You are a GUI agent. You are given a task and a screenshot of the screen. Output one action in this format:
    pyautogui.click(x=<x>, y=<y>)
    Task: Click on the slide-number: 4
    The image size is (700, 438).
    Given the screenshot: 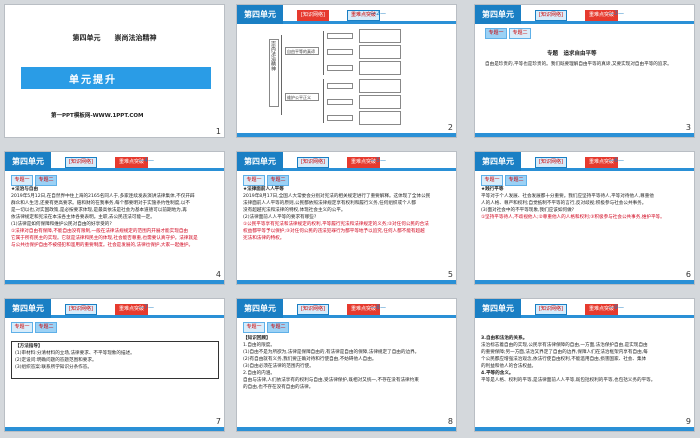 What is the action you would take?
    pyautogui.click(x=218, y=274)
    